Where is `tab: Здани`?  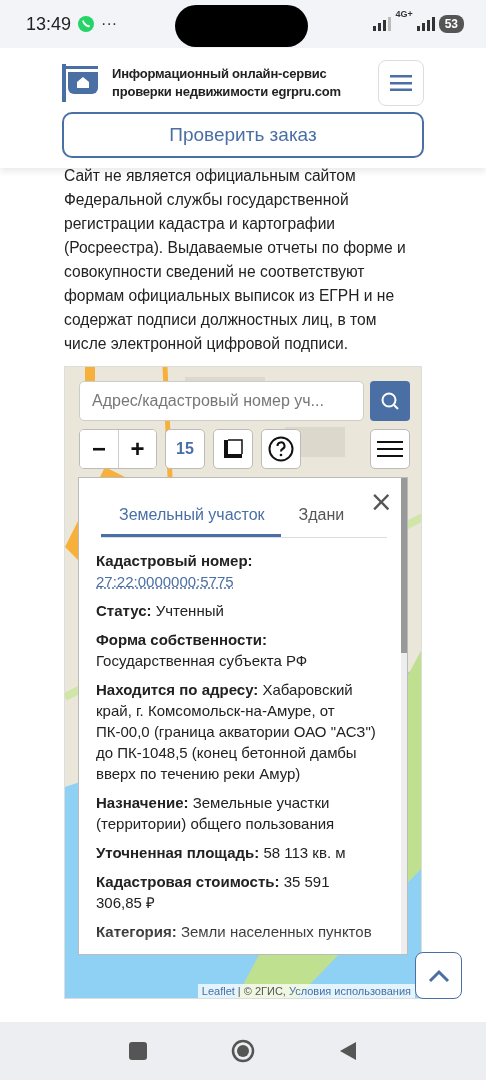
tab: Здани is located at coordinates (320, 519).